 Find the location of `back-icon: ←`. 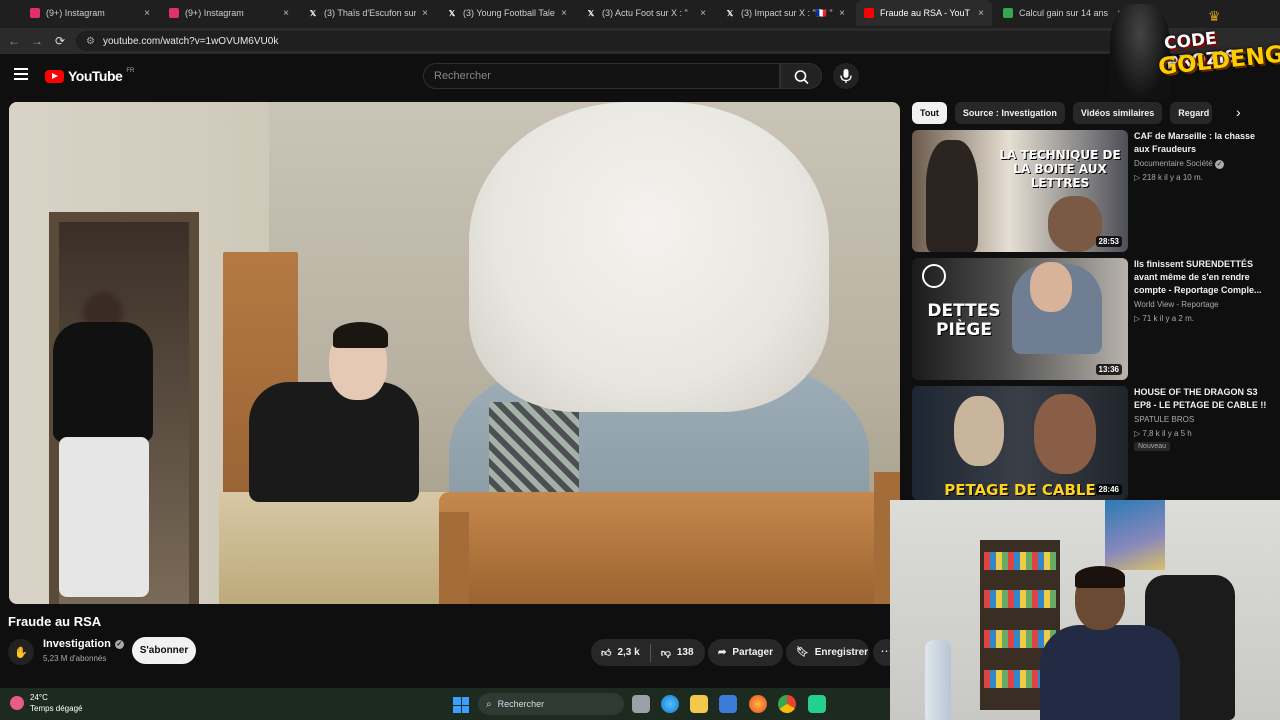

back-icon: ← is located at coordinates (14, 41).